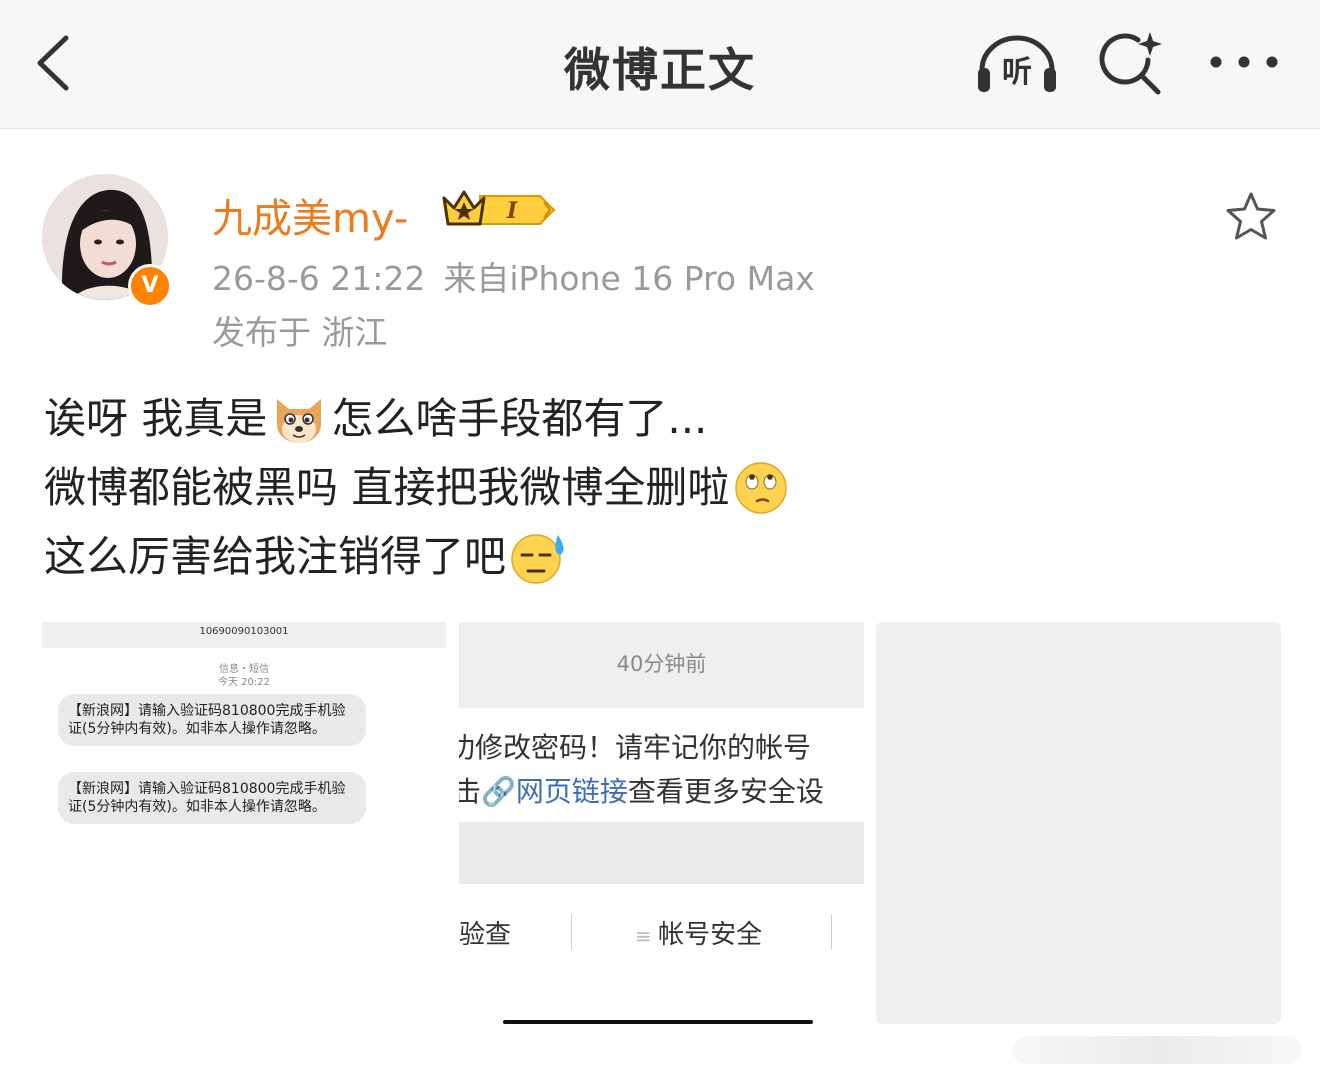 Image resolution: width=1320 pixels, height=1075 pixels. Describe the element at coordinates (661, 853) in the screenshot. I see `notice-spacer` at that location.